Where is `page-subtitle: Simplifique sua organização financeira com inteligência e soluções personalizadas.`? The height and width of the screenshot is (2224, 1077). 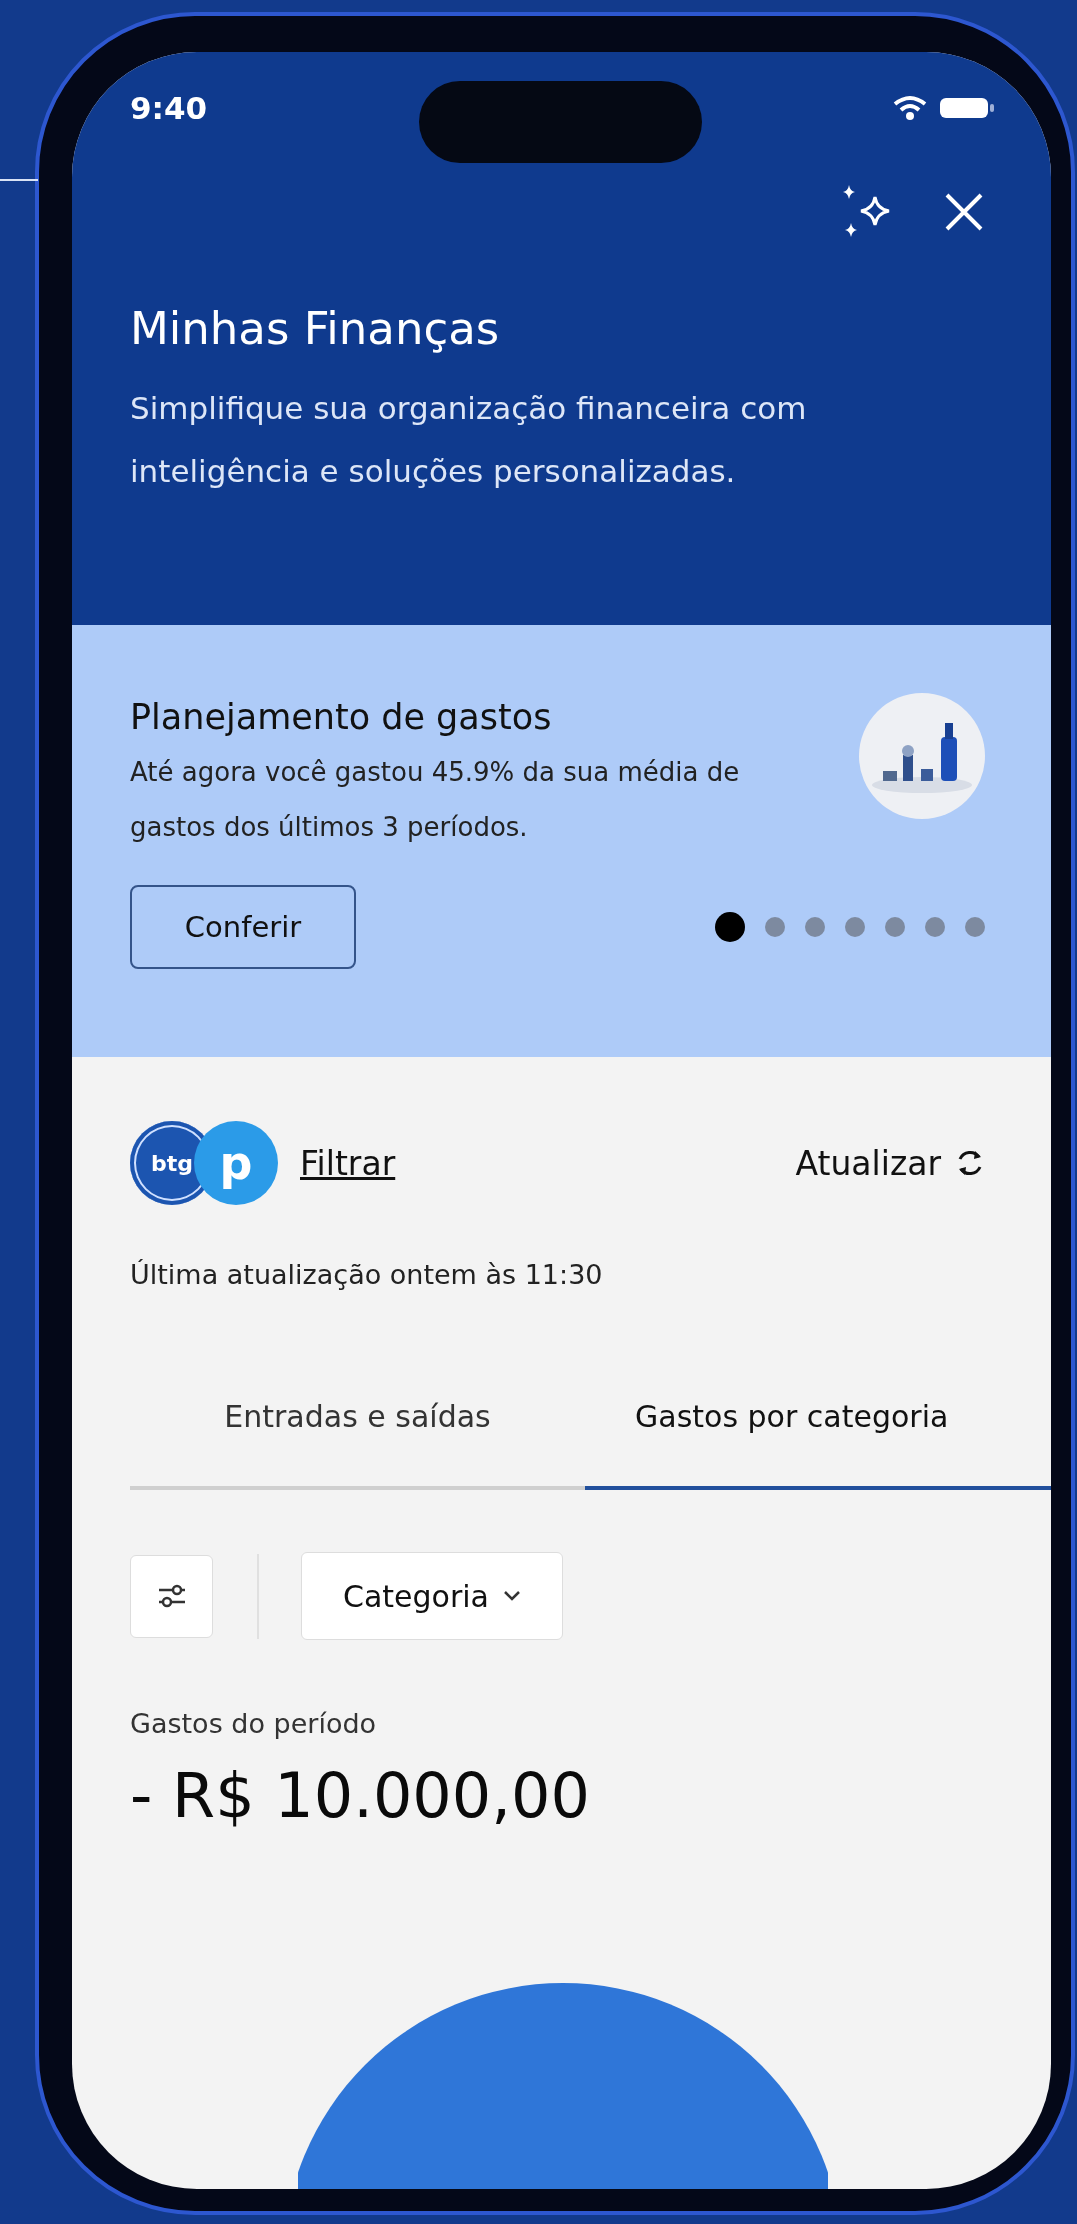 page-subtitle: Simplifique sua organização financeira com inteligência e soluções personalizadas. is located at coordinates (469, 440).